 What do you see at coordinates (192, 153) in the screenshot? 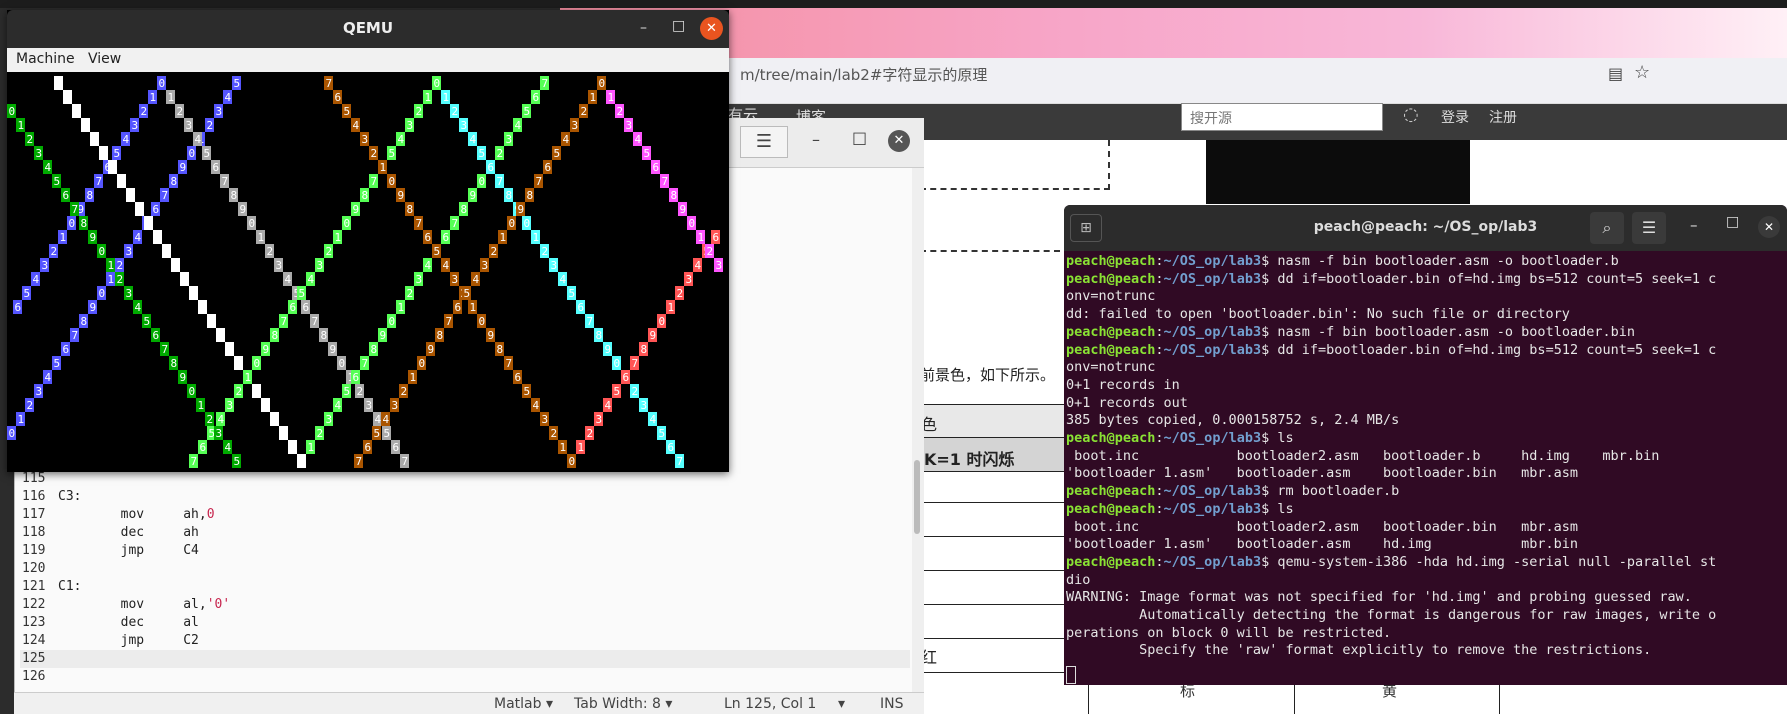
I see `svg-text: 0` at bounding box center [192, 153].